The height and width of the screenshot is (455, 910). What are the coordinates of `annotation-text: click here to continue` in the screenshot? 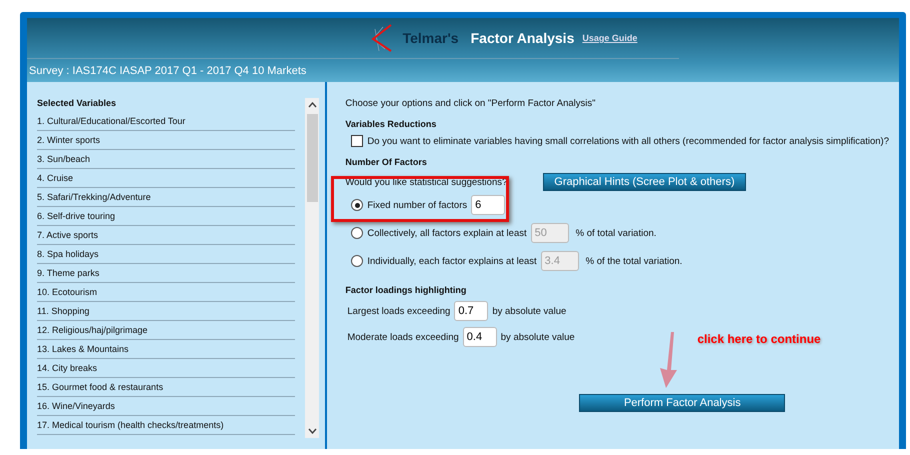 It's located at (759, 339).